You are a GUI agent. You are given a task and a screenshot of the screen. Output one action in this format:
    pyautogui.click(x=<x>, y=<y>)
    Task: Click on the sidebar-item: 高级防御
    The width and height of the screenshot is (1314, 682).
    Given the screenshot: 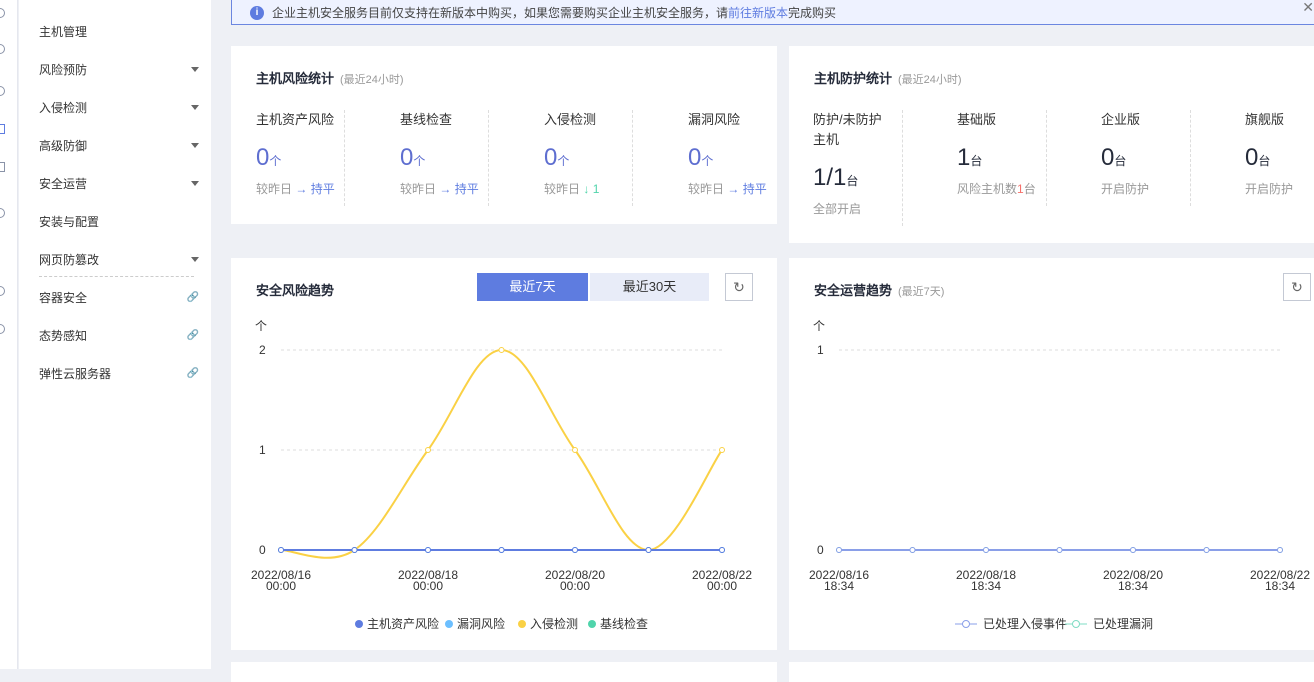 What is the action you would take?
    pyautogui.click(x=119, y=145)
    